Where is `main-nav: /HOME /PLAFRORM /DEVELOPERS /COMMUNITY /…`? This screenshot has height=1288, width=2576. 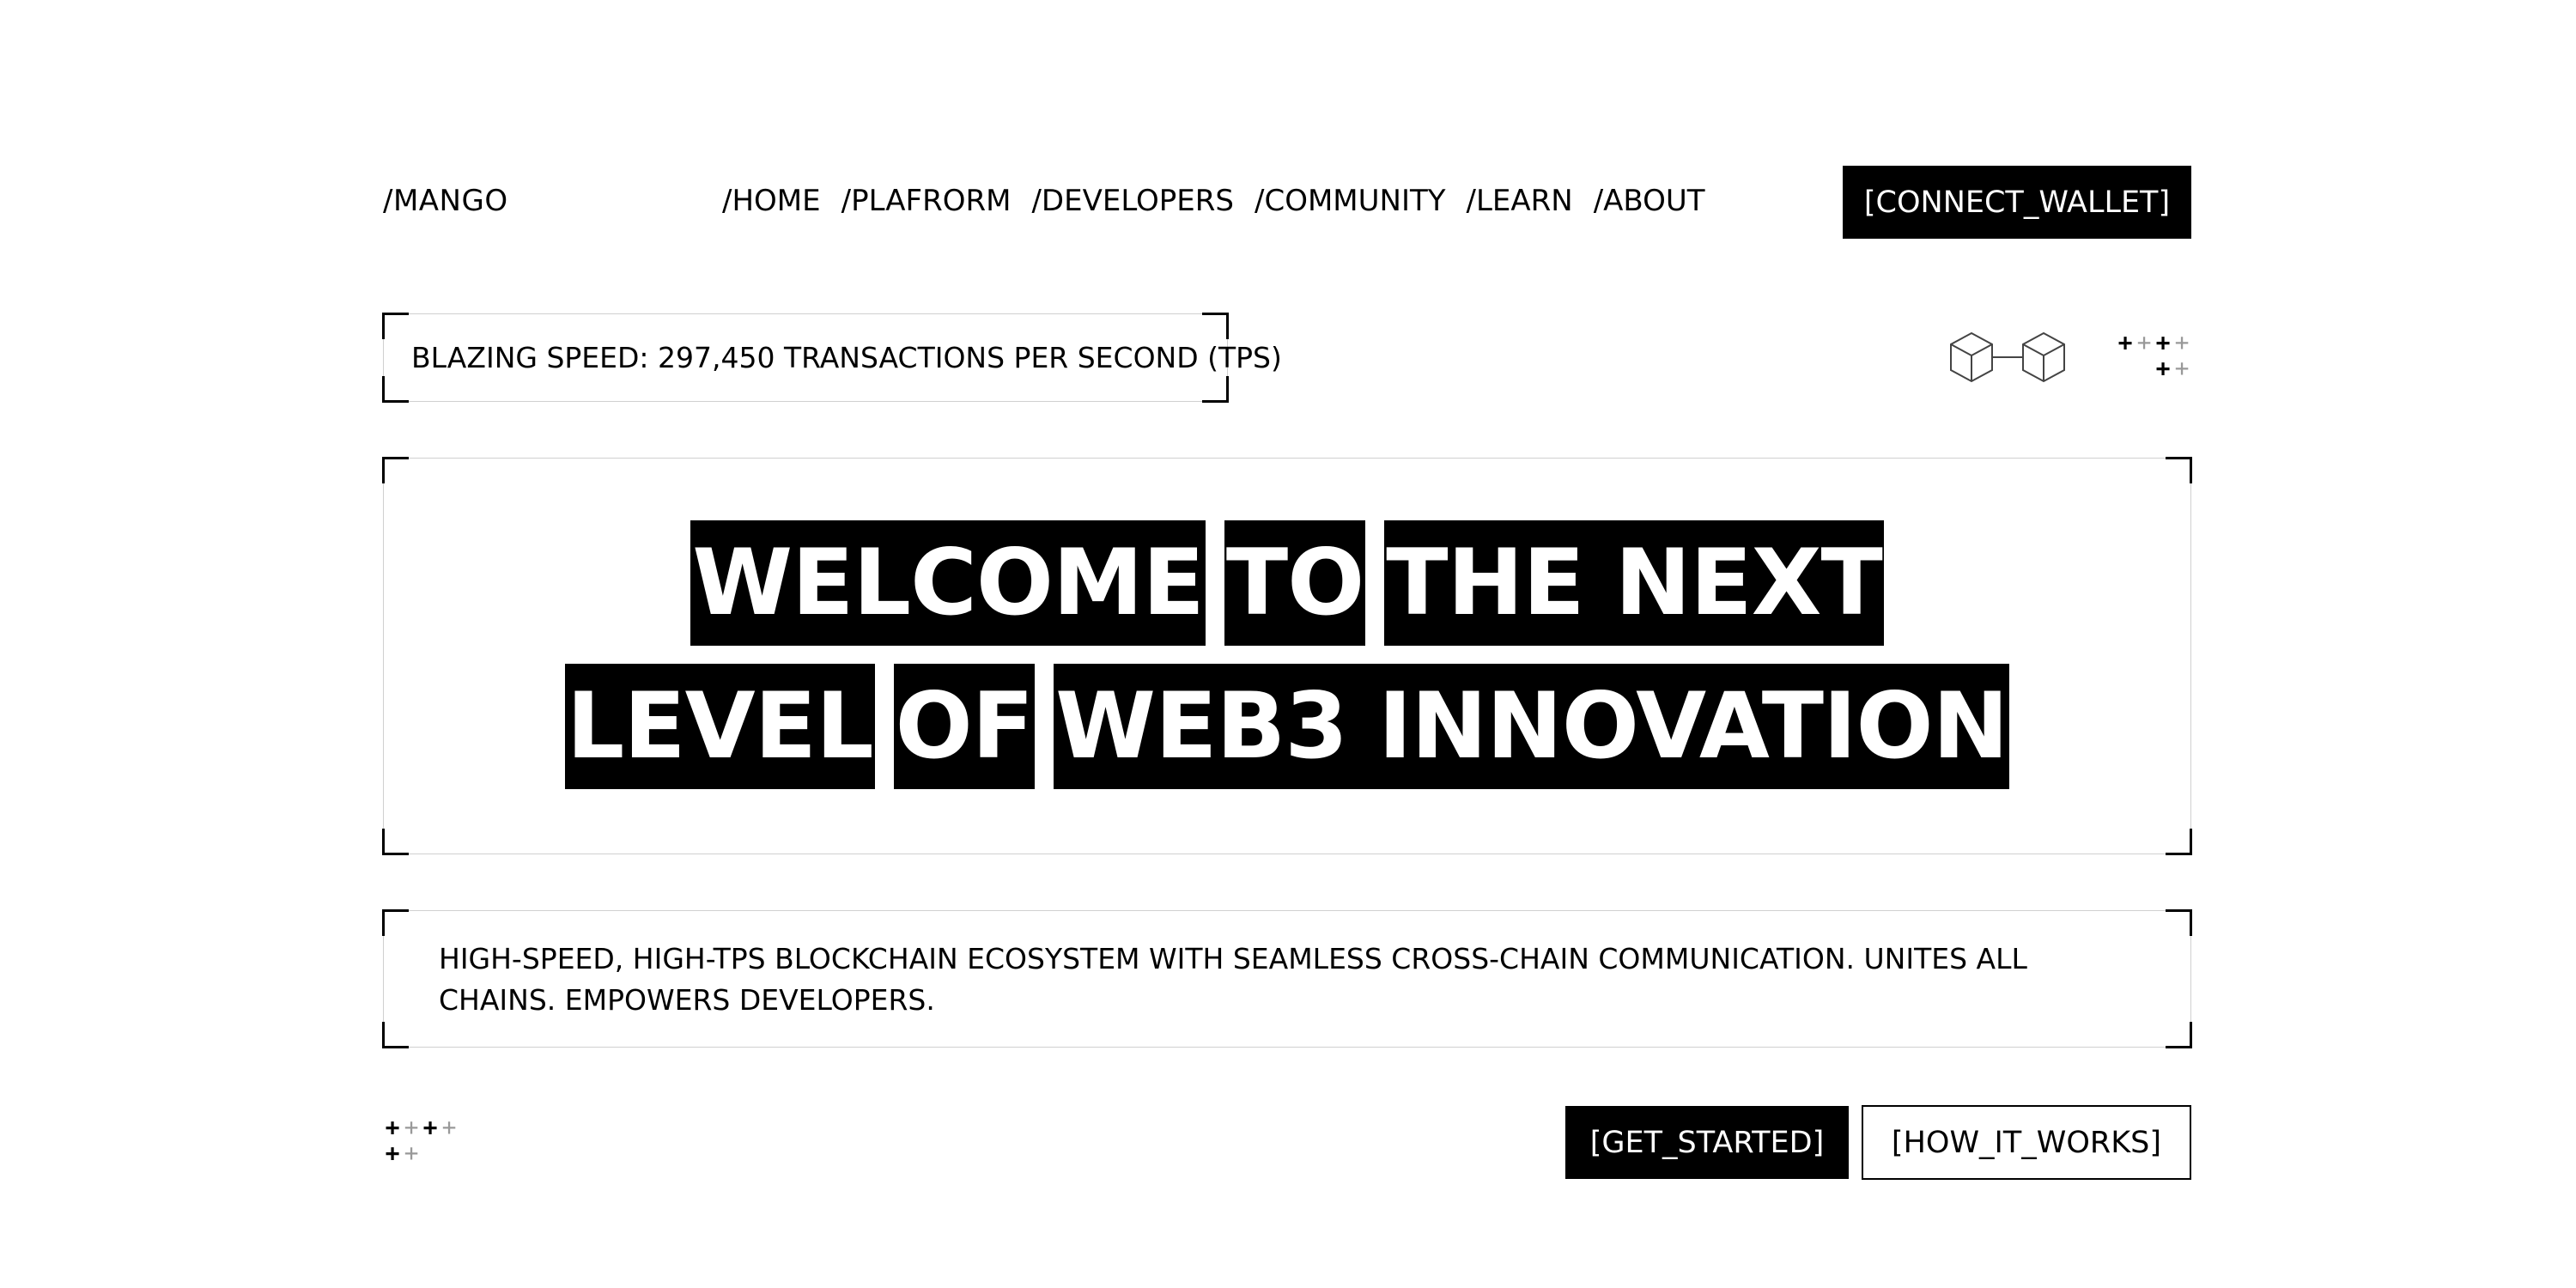 main-nav: /HOME /PLAFRORM /DEVELOPERS /COMMUNITY /… is located at coordinates (1213, 201).